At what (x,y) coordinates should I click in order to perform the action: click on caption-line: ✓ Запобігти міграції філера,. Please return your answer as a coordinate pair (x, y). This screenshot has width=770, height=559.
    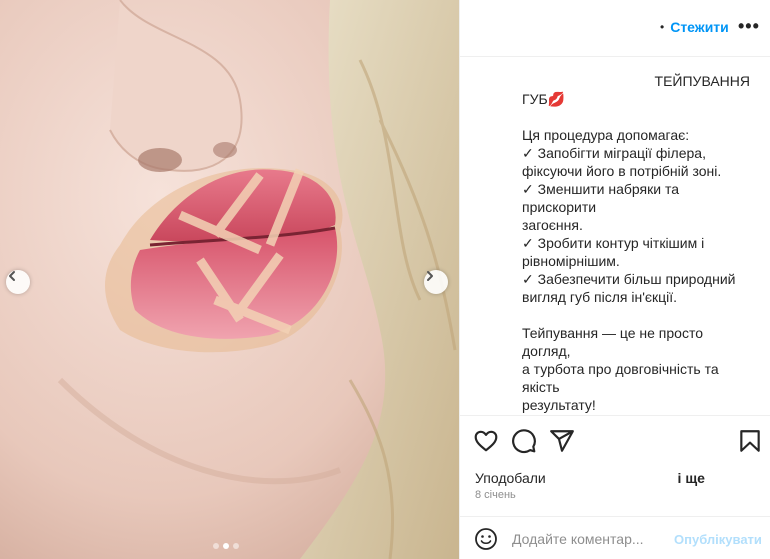
    Looking at the image, I should click on (614, 153).